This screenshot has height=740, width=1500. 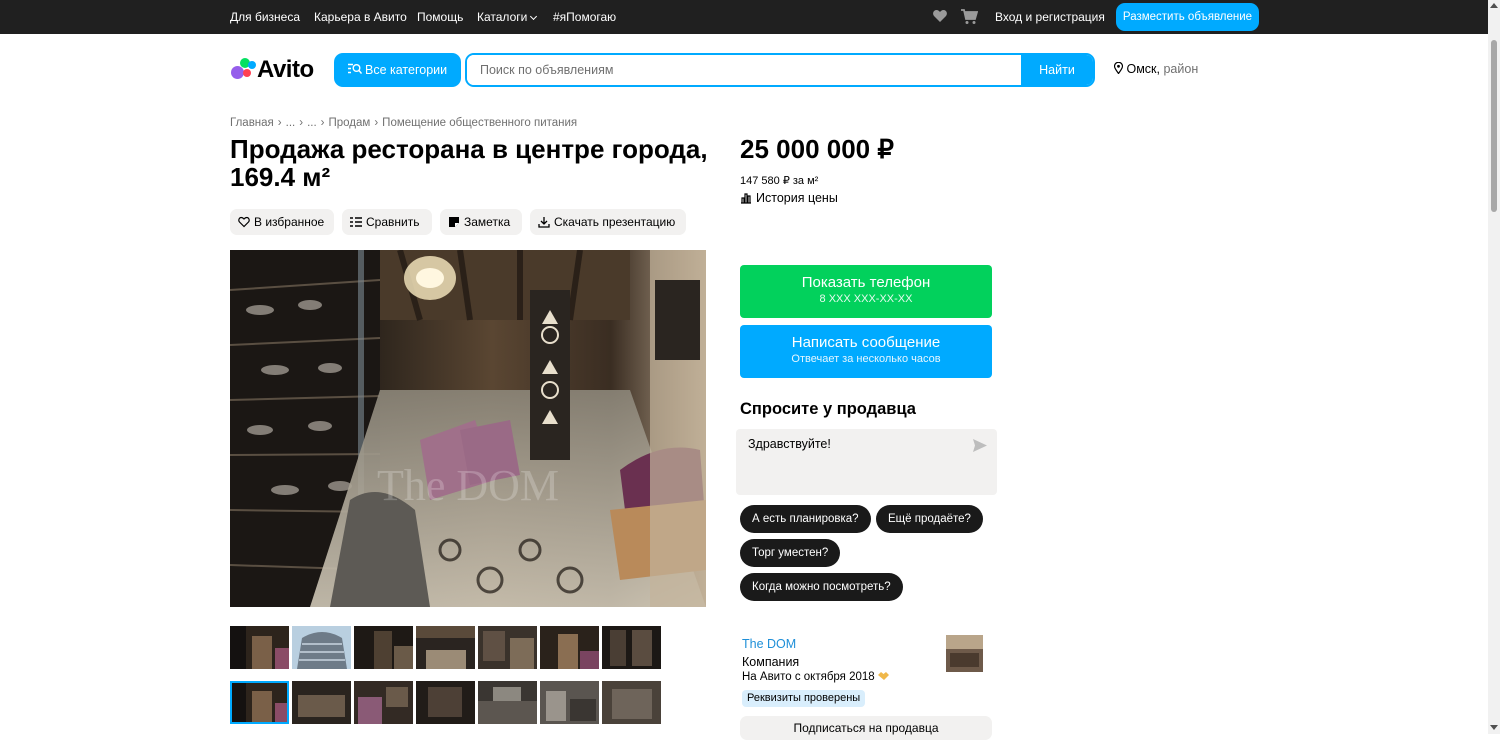 I want to click on price-history-link: История цены, so click(x=789, y=198).